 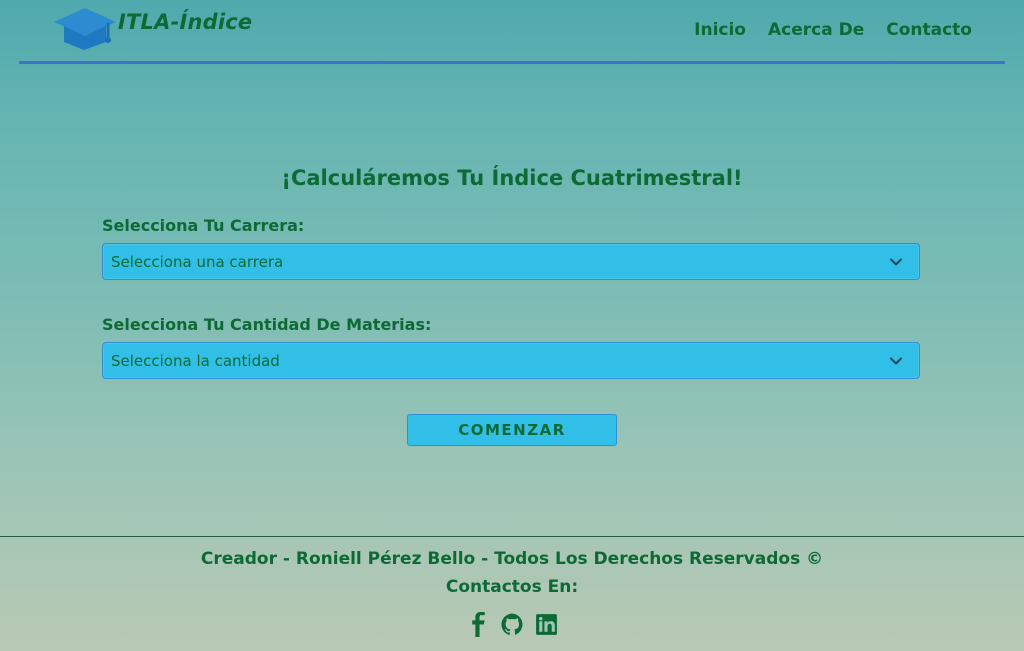 I want to click on subjects-label: Selecciona Tu Cantidad De Materias:, so click(x=267, y=324).